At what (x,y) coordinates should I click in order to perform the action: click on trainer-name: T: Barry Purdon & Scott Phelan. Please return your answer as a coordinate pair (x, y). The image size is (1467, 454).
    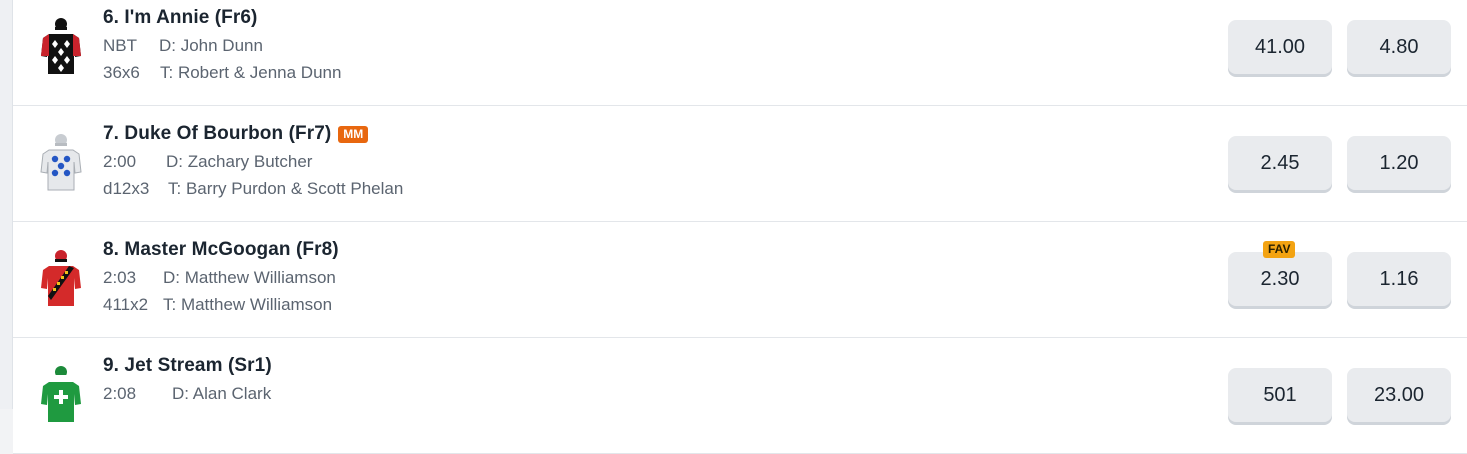
    Looking at the image, I should click on (286, 188).